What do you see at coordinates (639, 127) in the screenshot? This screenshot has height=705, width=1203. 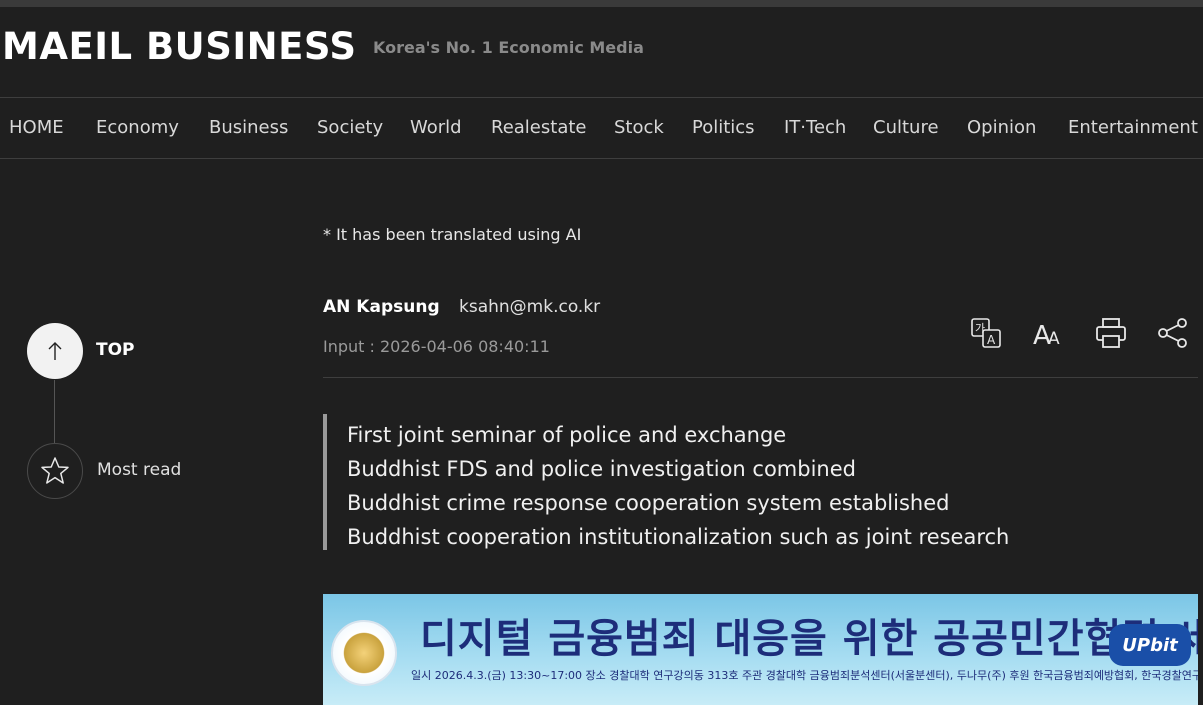 I see `nav-item-stock: Stock` at bounding box center [639, 127].